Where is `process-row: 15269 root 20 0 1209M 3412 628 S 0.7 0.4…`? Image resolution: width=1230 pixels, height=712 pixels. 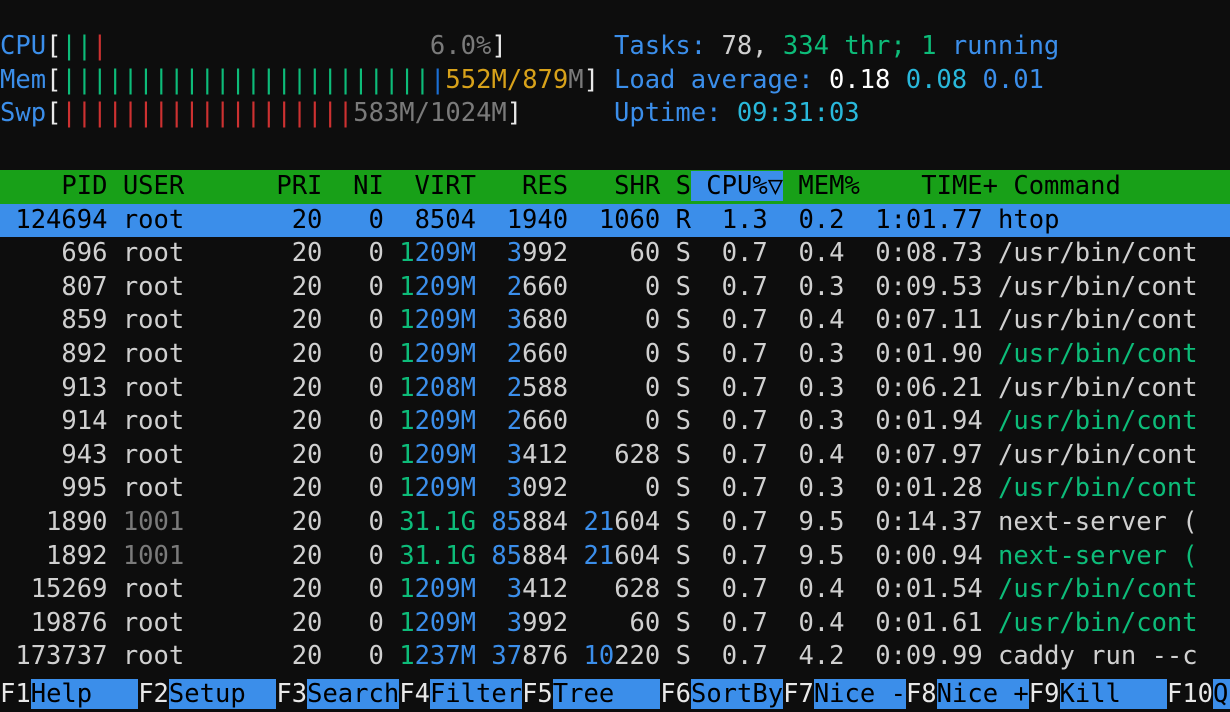
process-row: 15269 root 20 0 1209M 3412 628 S 0.7 0.4… is located at coordinates (615, 590).